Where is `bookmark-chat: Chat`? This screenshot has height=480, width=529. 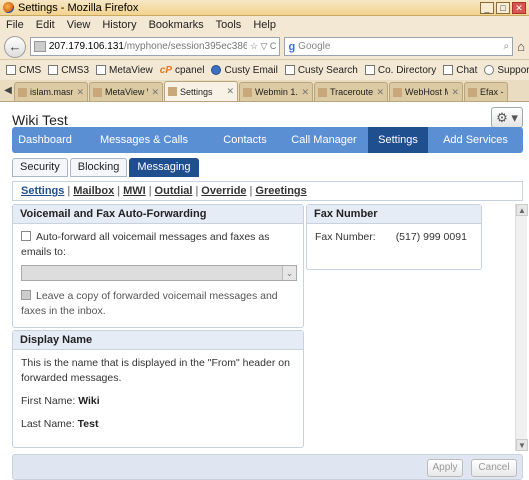
bookmark-chat: Chat is located at coordinates (460, 70).